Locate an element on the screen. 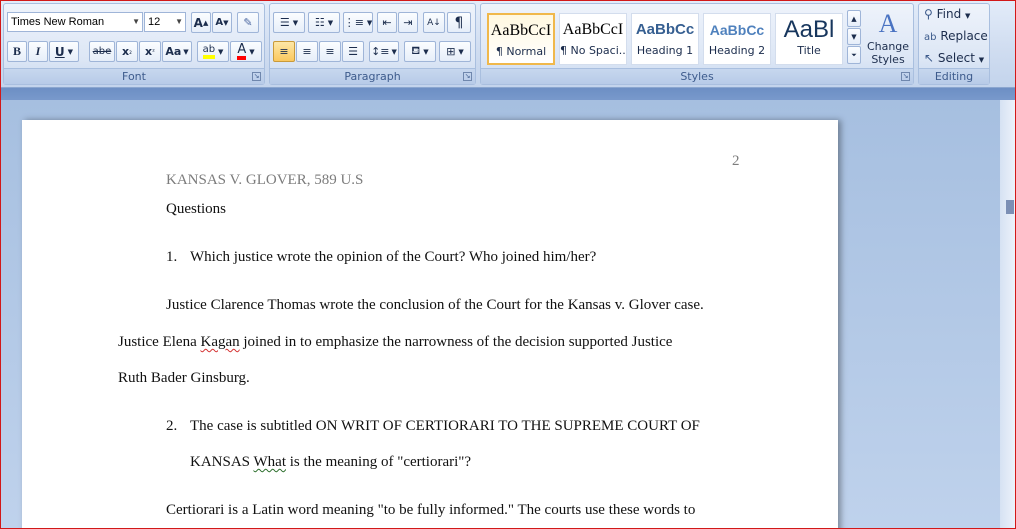 Image resolution: width=1016 pixels, height=529 pixels. clear-formatting-icon: ✎ is located at coordinates (248, 22).